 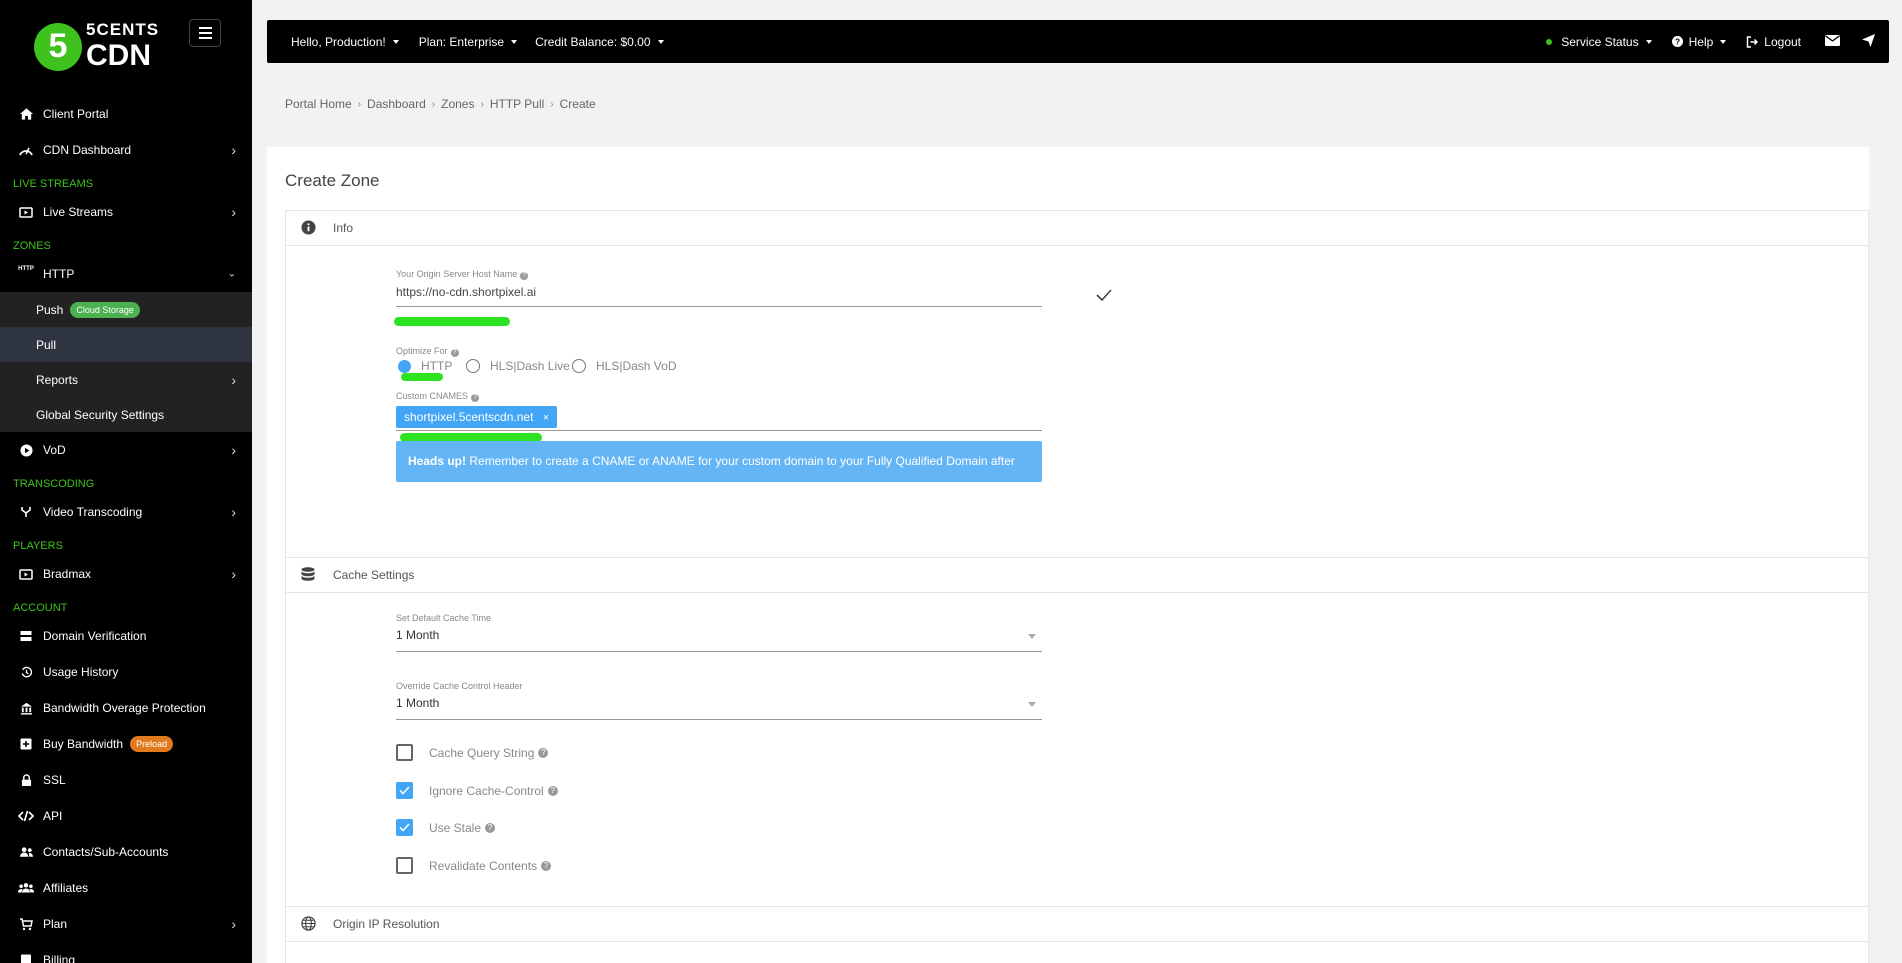 What do you see at coordinates (1699, 42) in the screenshot?
I see `help-menu: ? Help` at bounding box center [1699, 42].